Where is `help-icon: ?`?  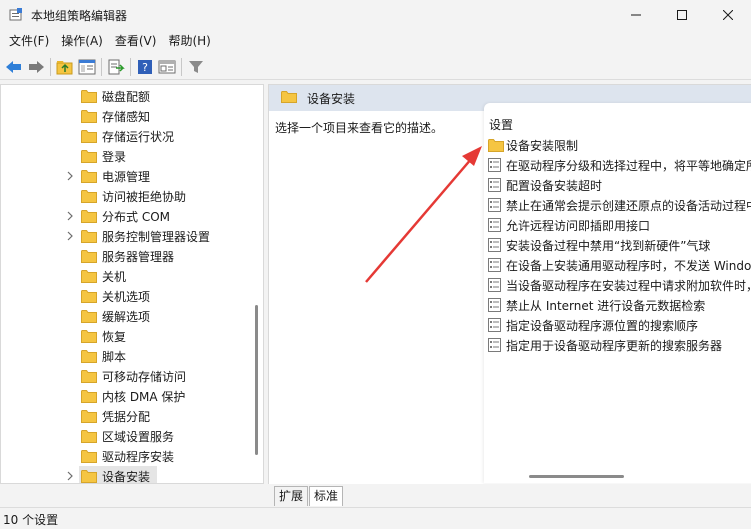
help-icon: ? is located at coordinates (145, 66).